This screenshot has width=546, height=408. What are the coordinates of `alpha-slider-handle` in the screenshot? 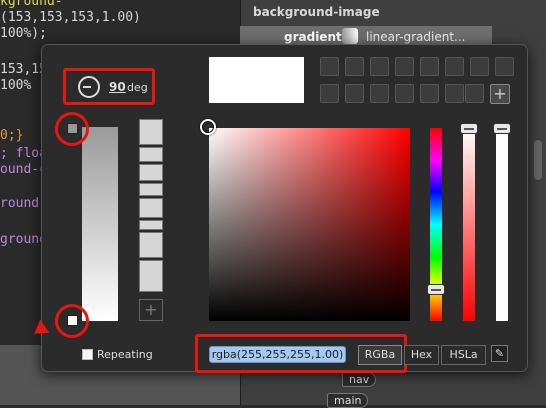 It's located at (502, 128).